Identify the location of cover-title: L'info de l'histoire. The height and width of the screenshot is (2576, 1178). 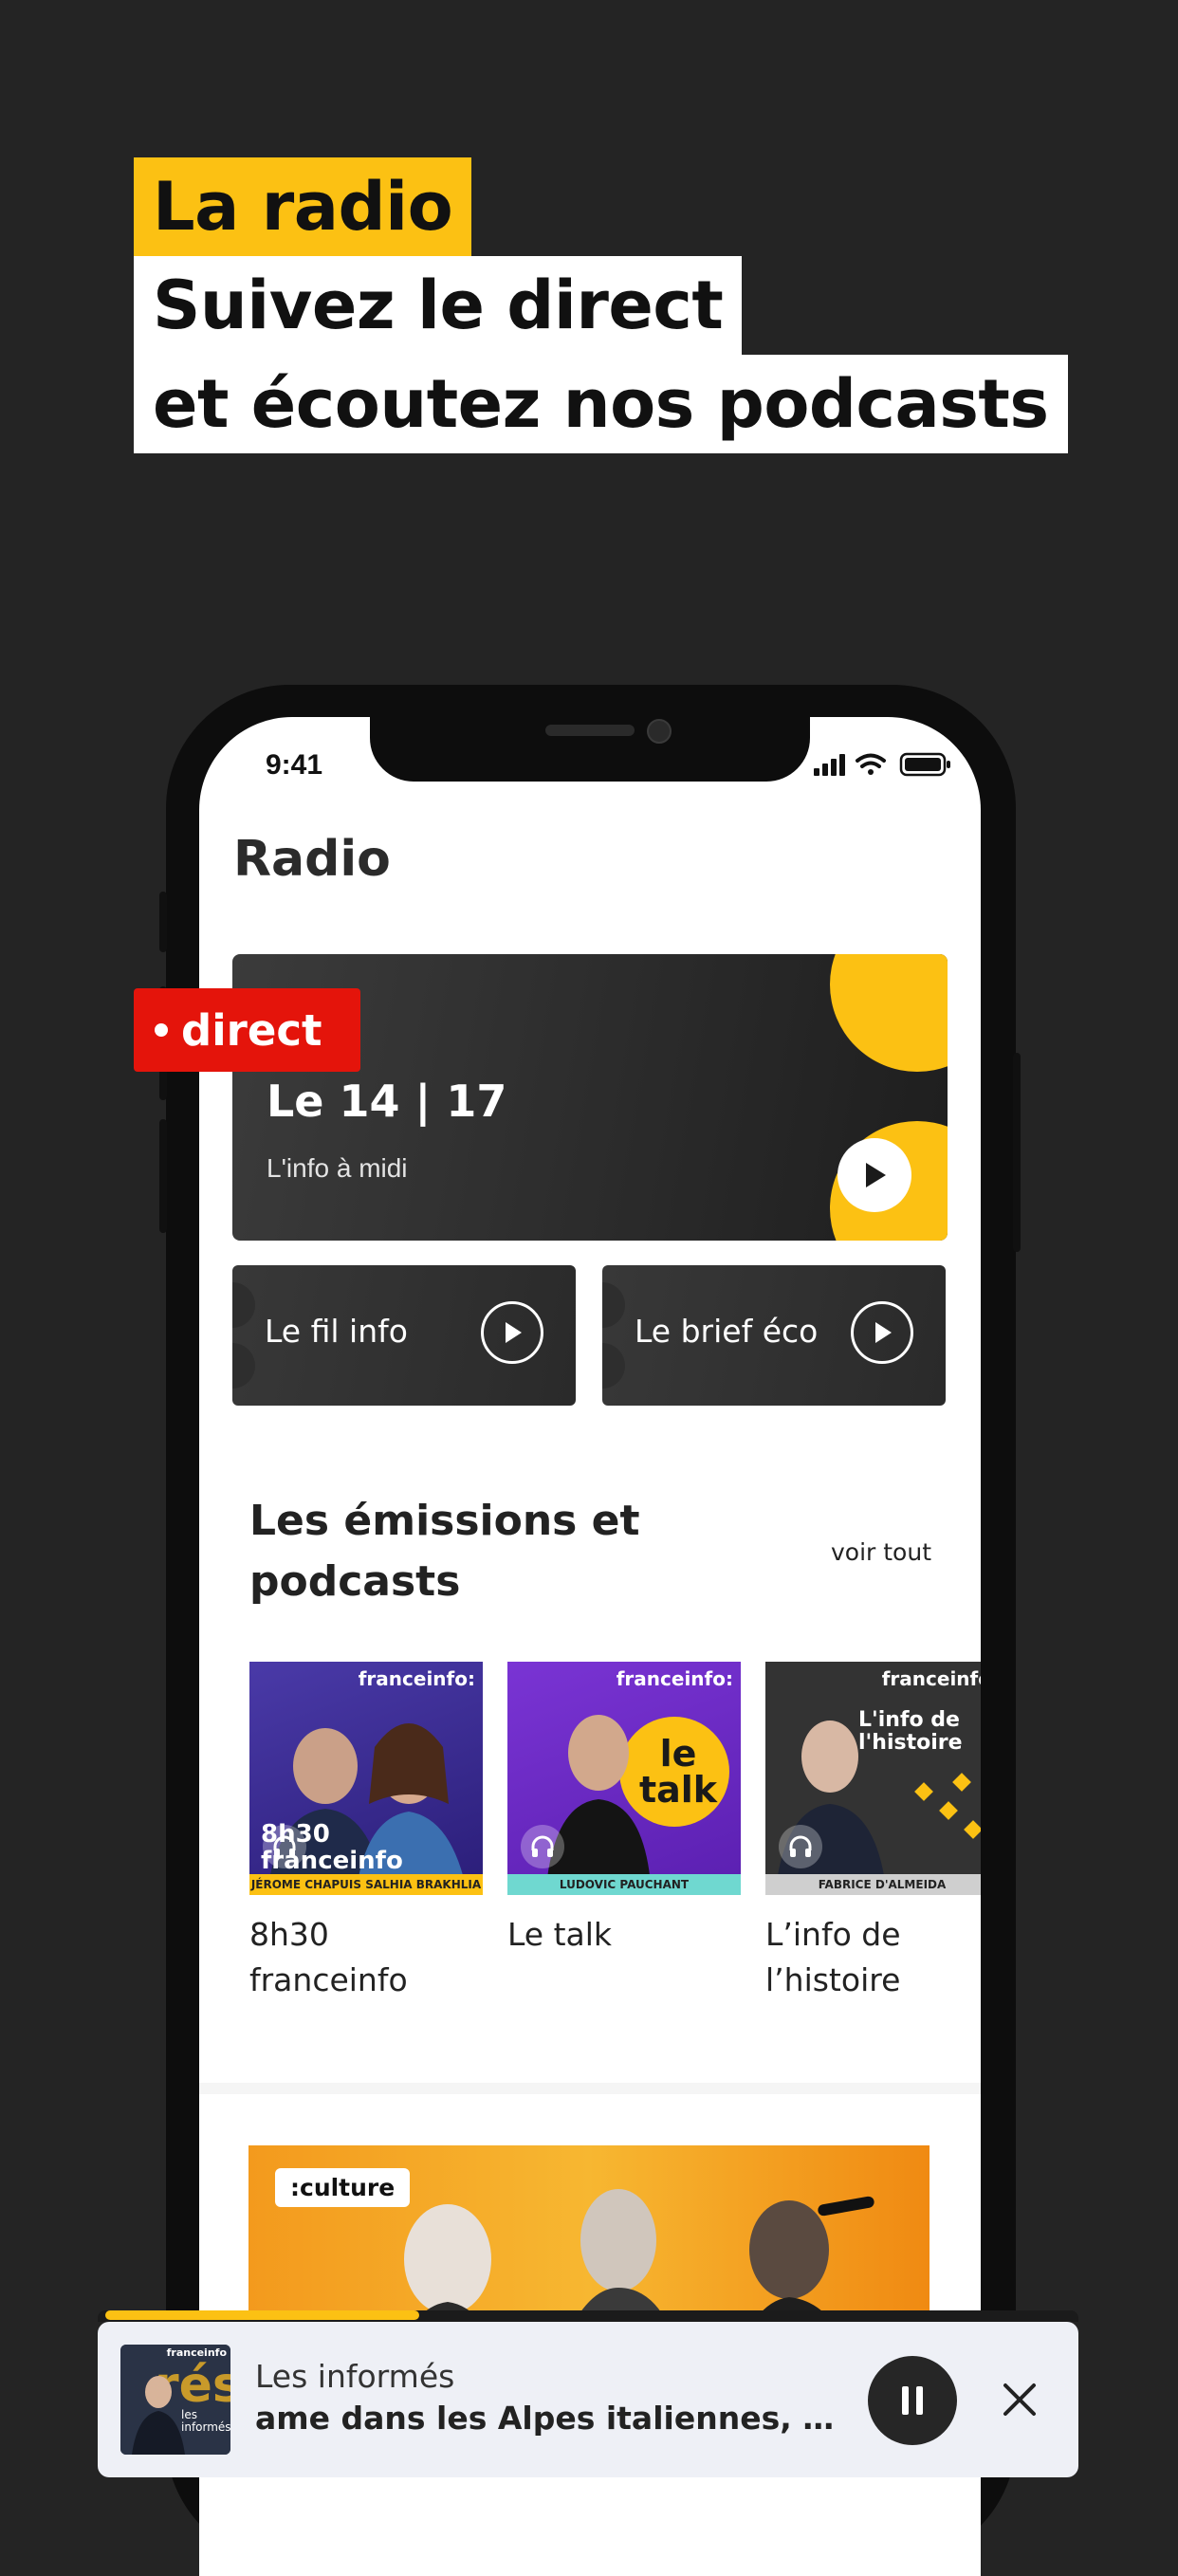
(910, 1731).